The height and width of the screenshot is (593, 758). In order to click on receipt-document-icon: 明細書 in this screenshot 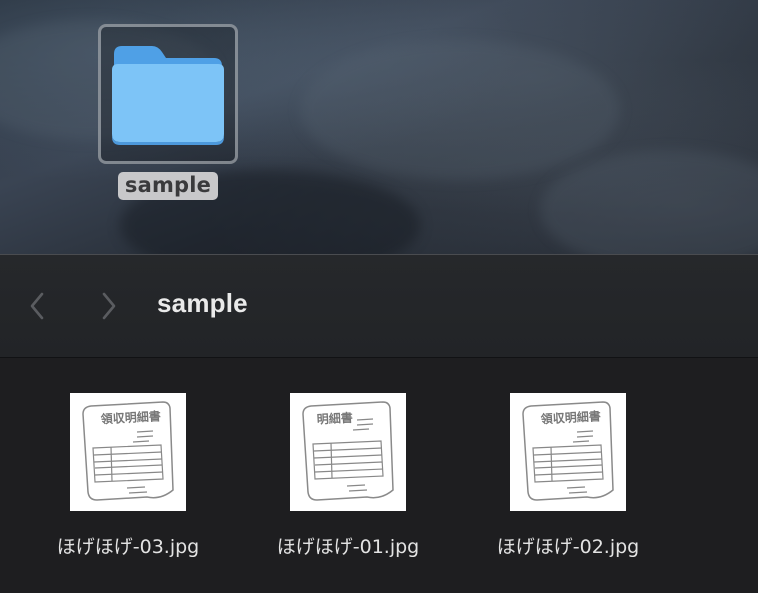, I will do `click(348, 451)`.